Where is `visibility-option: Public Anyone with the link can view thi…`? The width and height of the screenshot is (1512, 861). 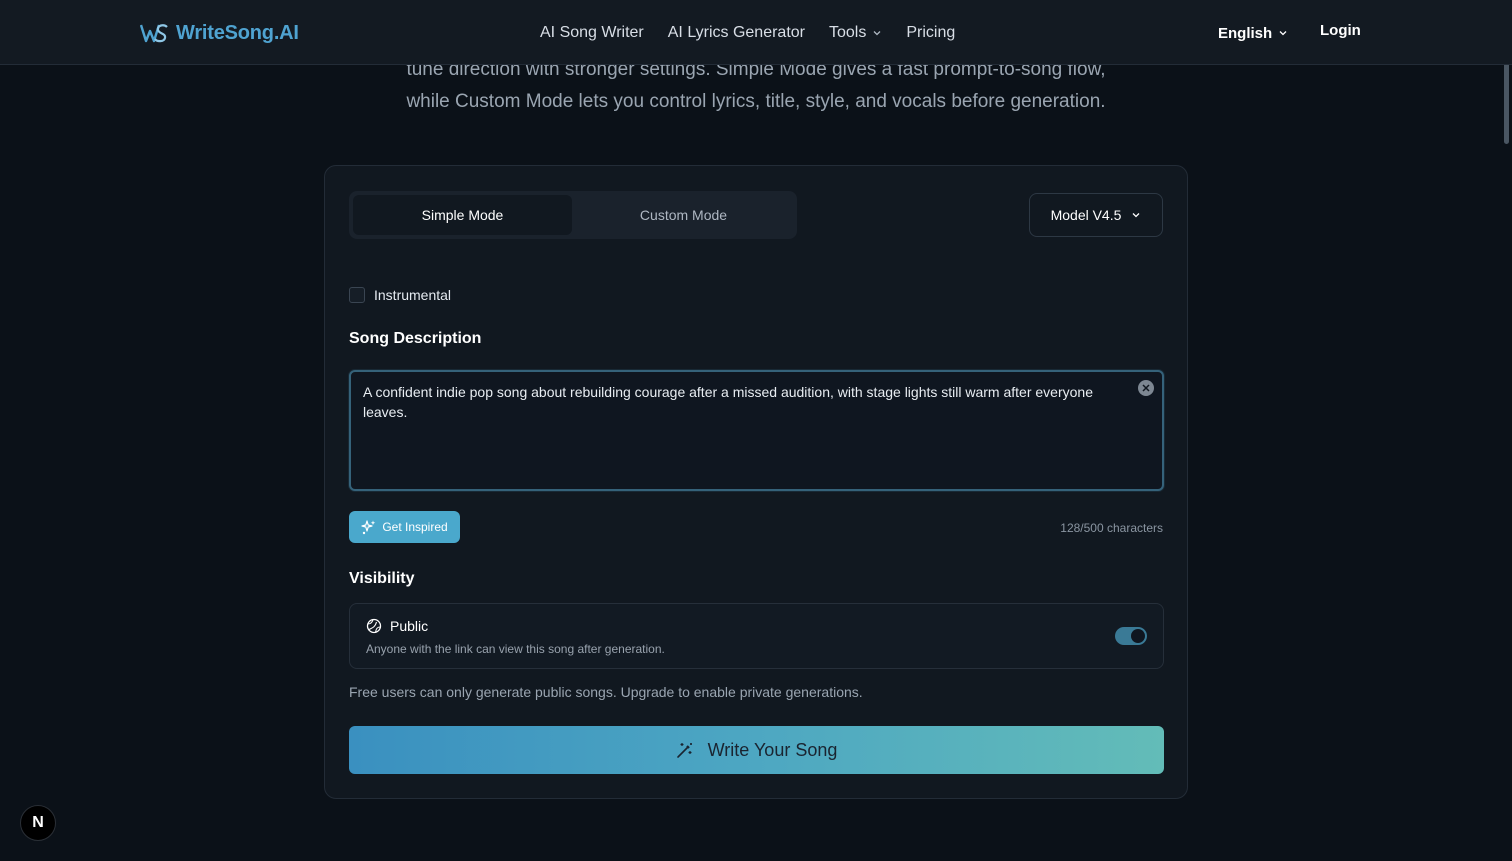 visibility-option: Public Anyone with the link can view thi… is located at coordinates (756, 636).